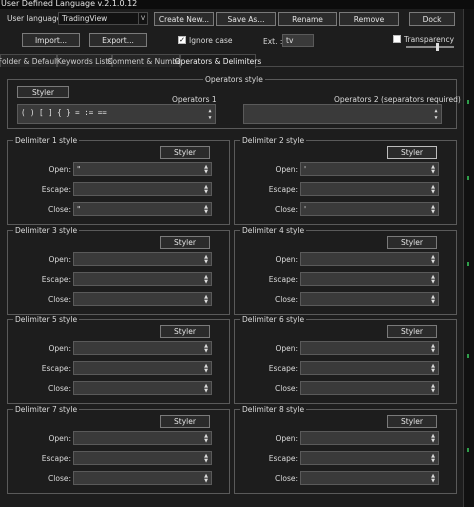  What do you see at coordinates (273, 140) in the screenshot?
I see `delimiter-2-title: Delimiter 2 style` at bounding box center [273, 140].